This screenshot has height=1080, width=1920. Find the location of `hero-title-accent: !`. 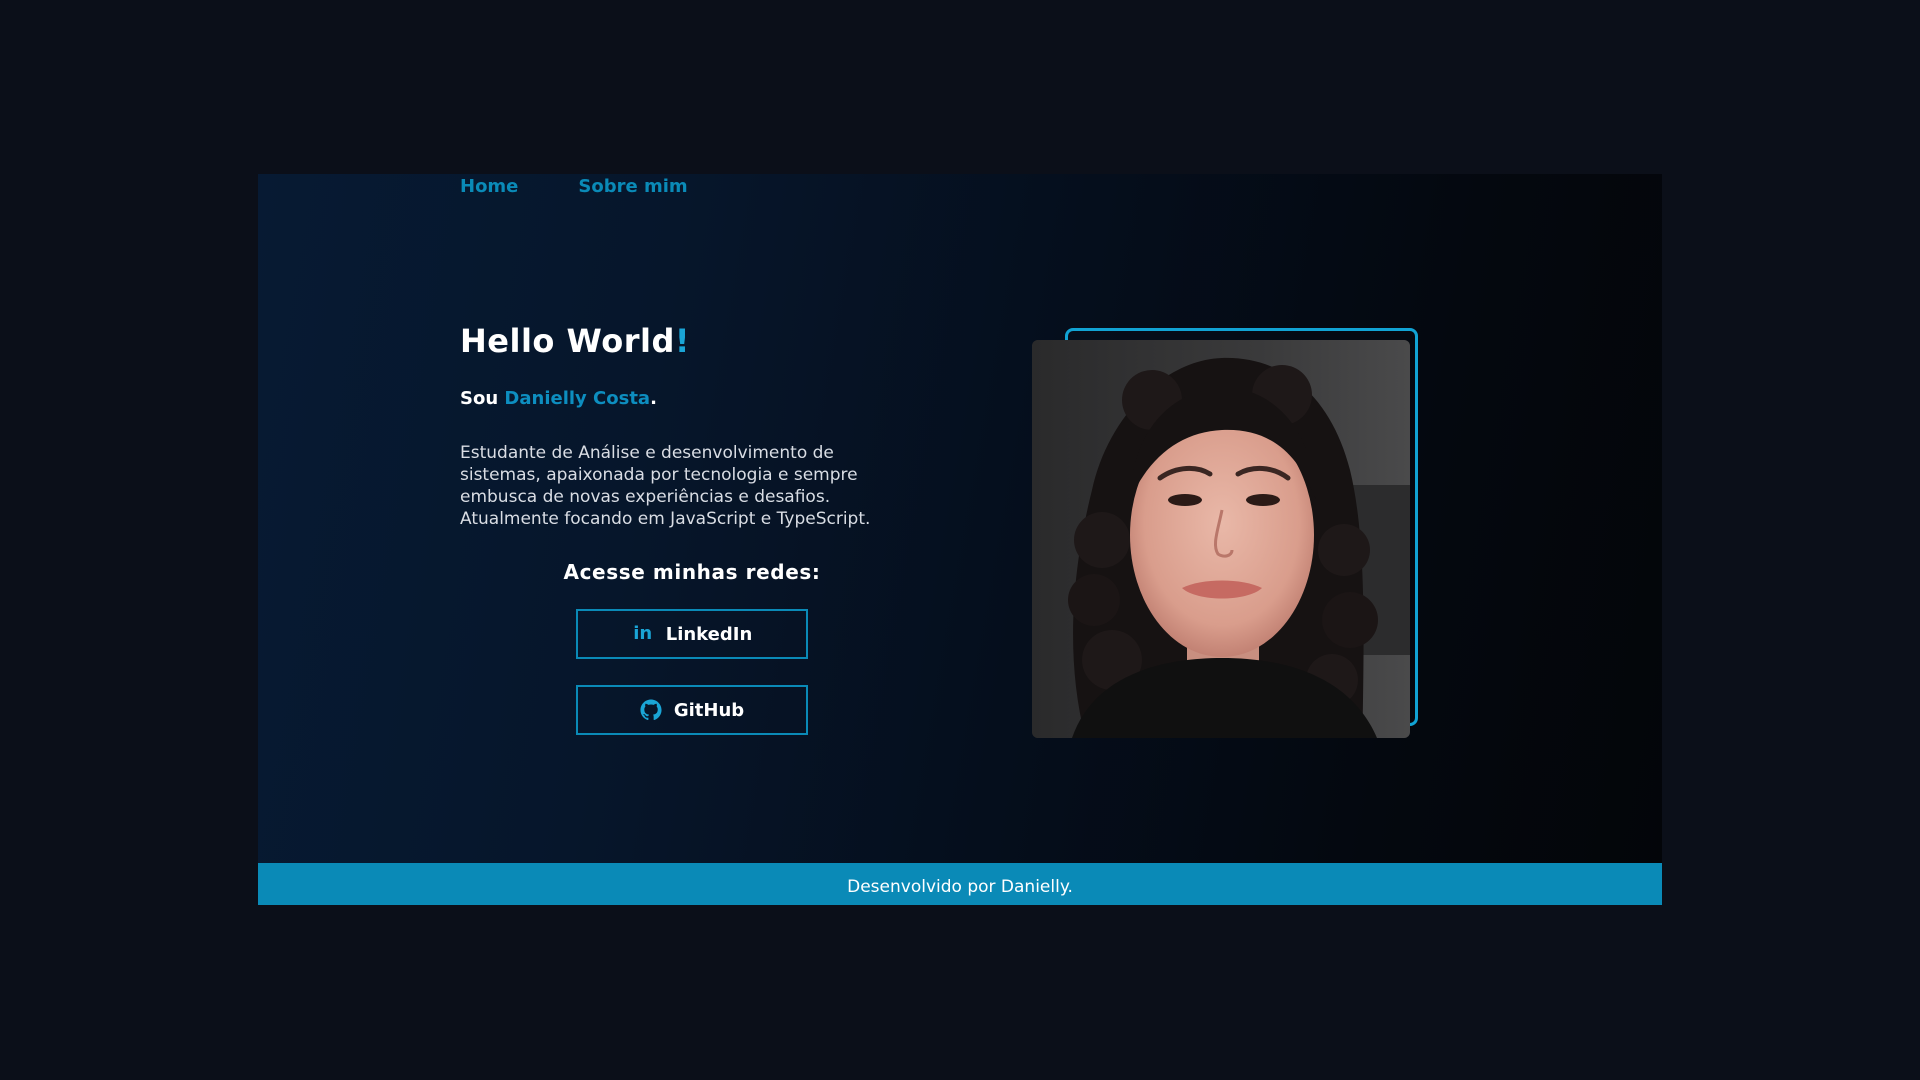

hero-title-accent: ! is located at coordinates (682, 341).